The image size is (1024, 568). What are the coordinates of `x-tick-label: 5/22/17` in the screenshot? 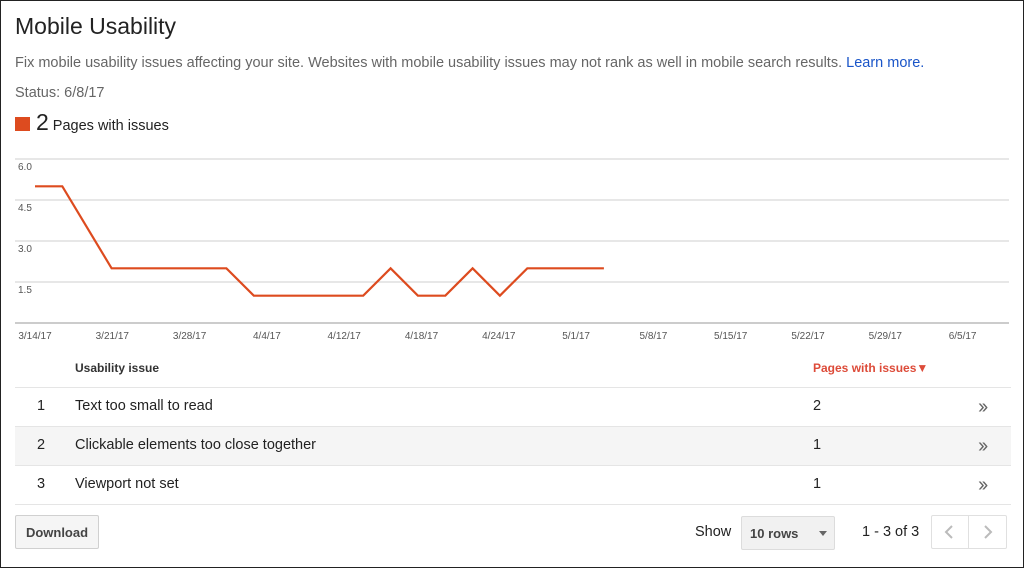 It's located at (808, 336).